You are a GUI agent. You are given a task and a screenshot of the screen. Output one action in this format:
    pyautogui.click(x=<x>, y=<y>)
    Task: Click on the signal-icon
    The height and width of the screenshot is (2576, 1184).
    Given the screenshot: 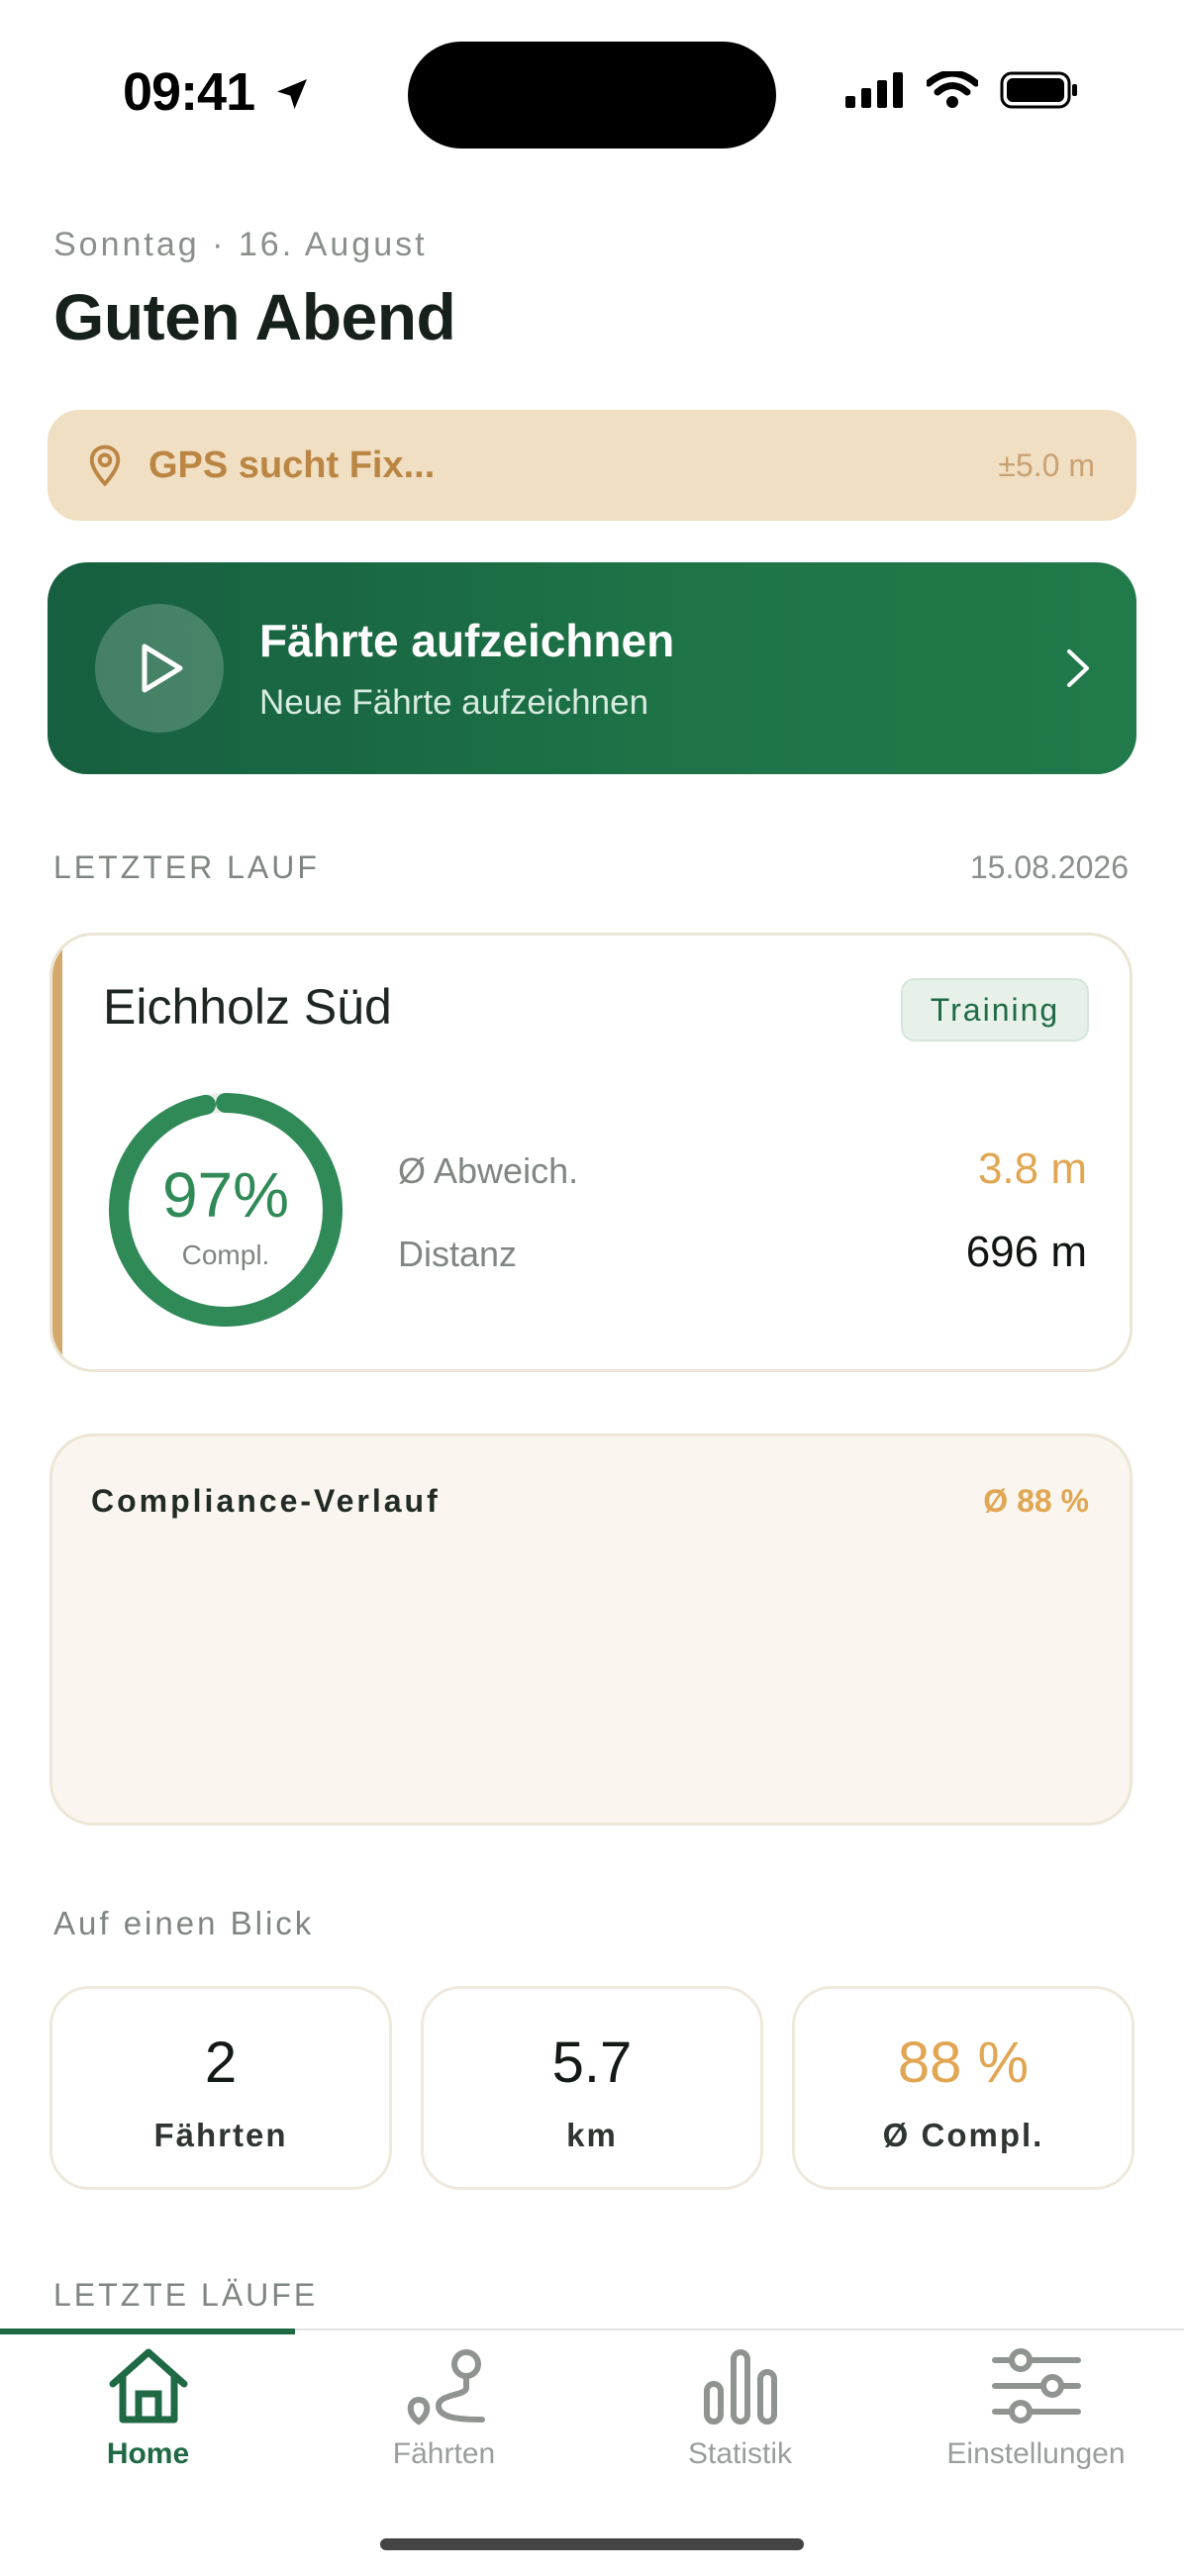 What is the action you would take?
    pyautogui.click(x=874, y=90)
    